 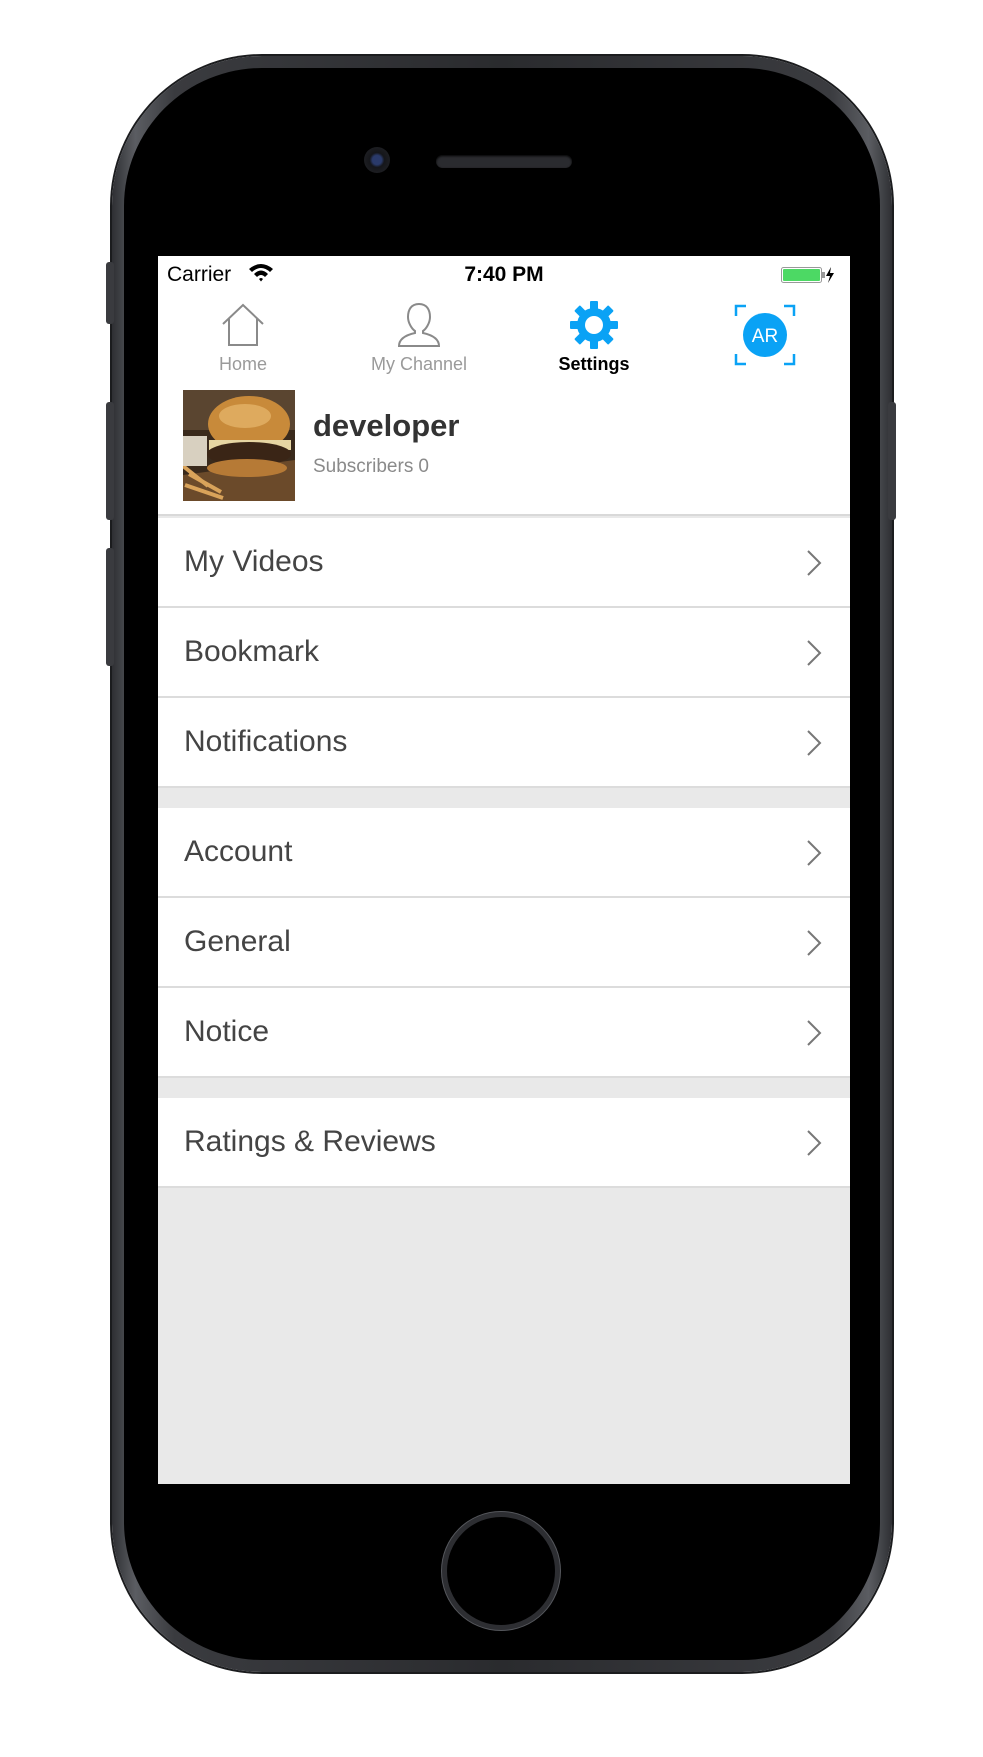 I want to click on profile-name: developer, so click(x=386, y=425).